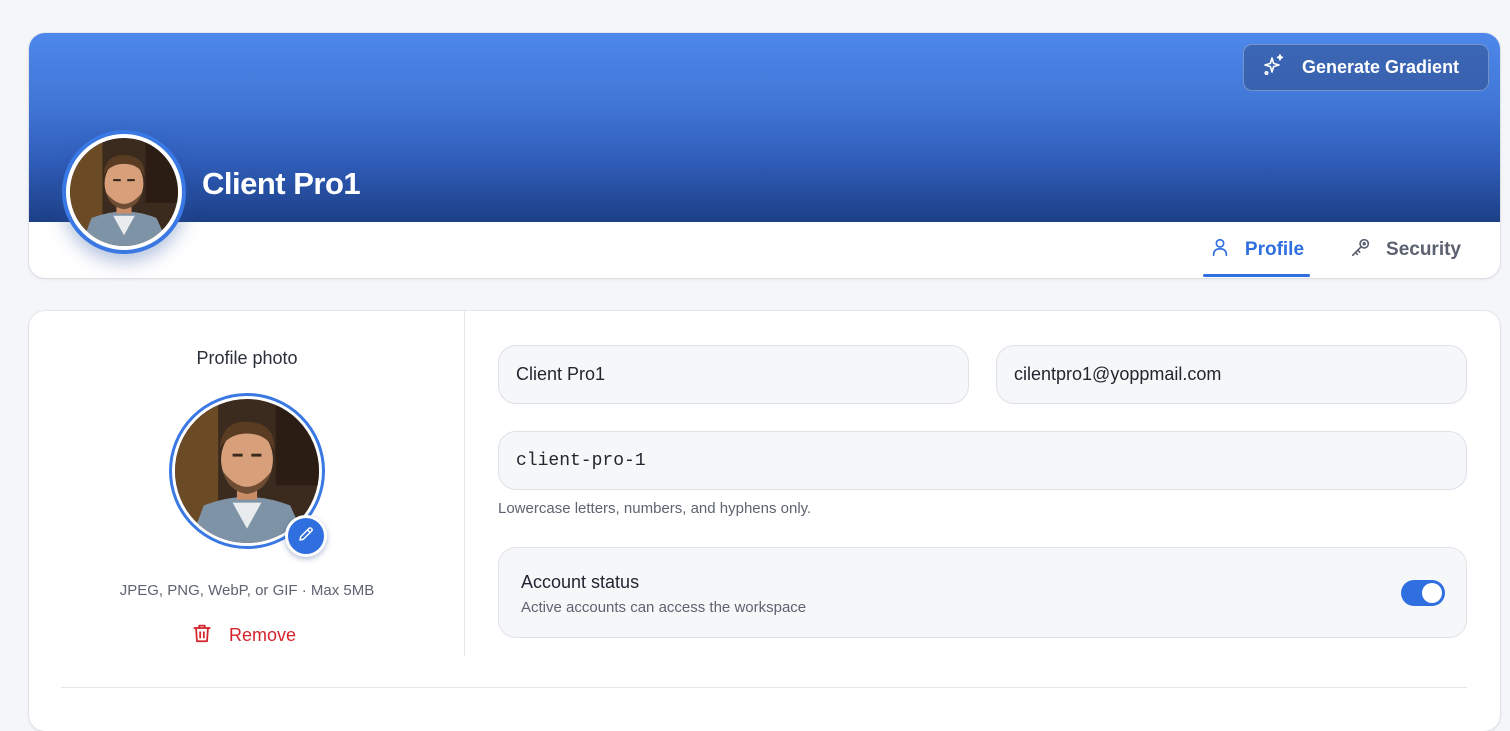 The height and width of the screenshot is (731, 1510). What do you see at coordinates (580, 582) in the screenshot?
I see `account-status-title: Account status` at bounding box center [580, 582].